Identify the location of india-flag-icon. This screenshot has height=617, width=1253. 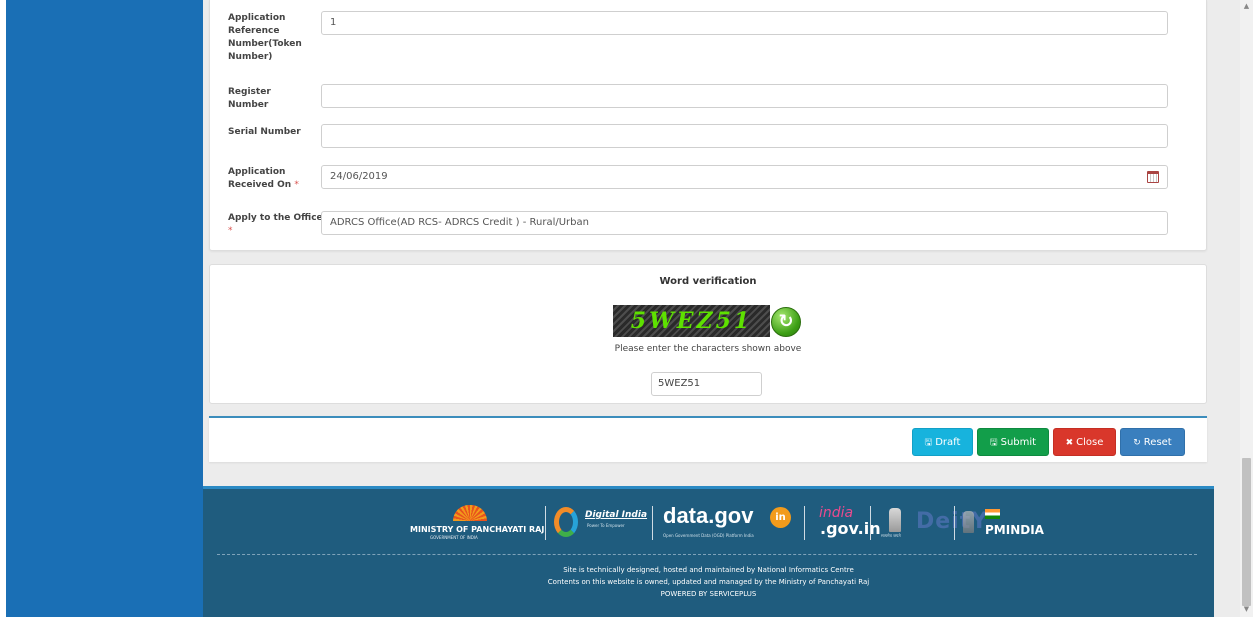
(992, 514).